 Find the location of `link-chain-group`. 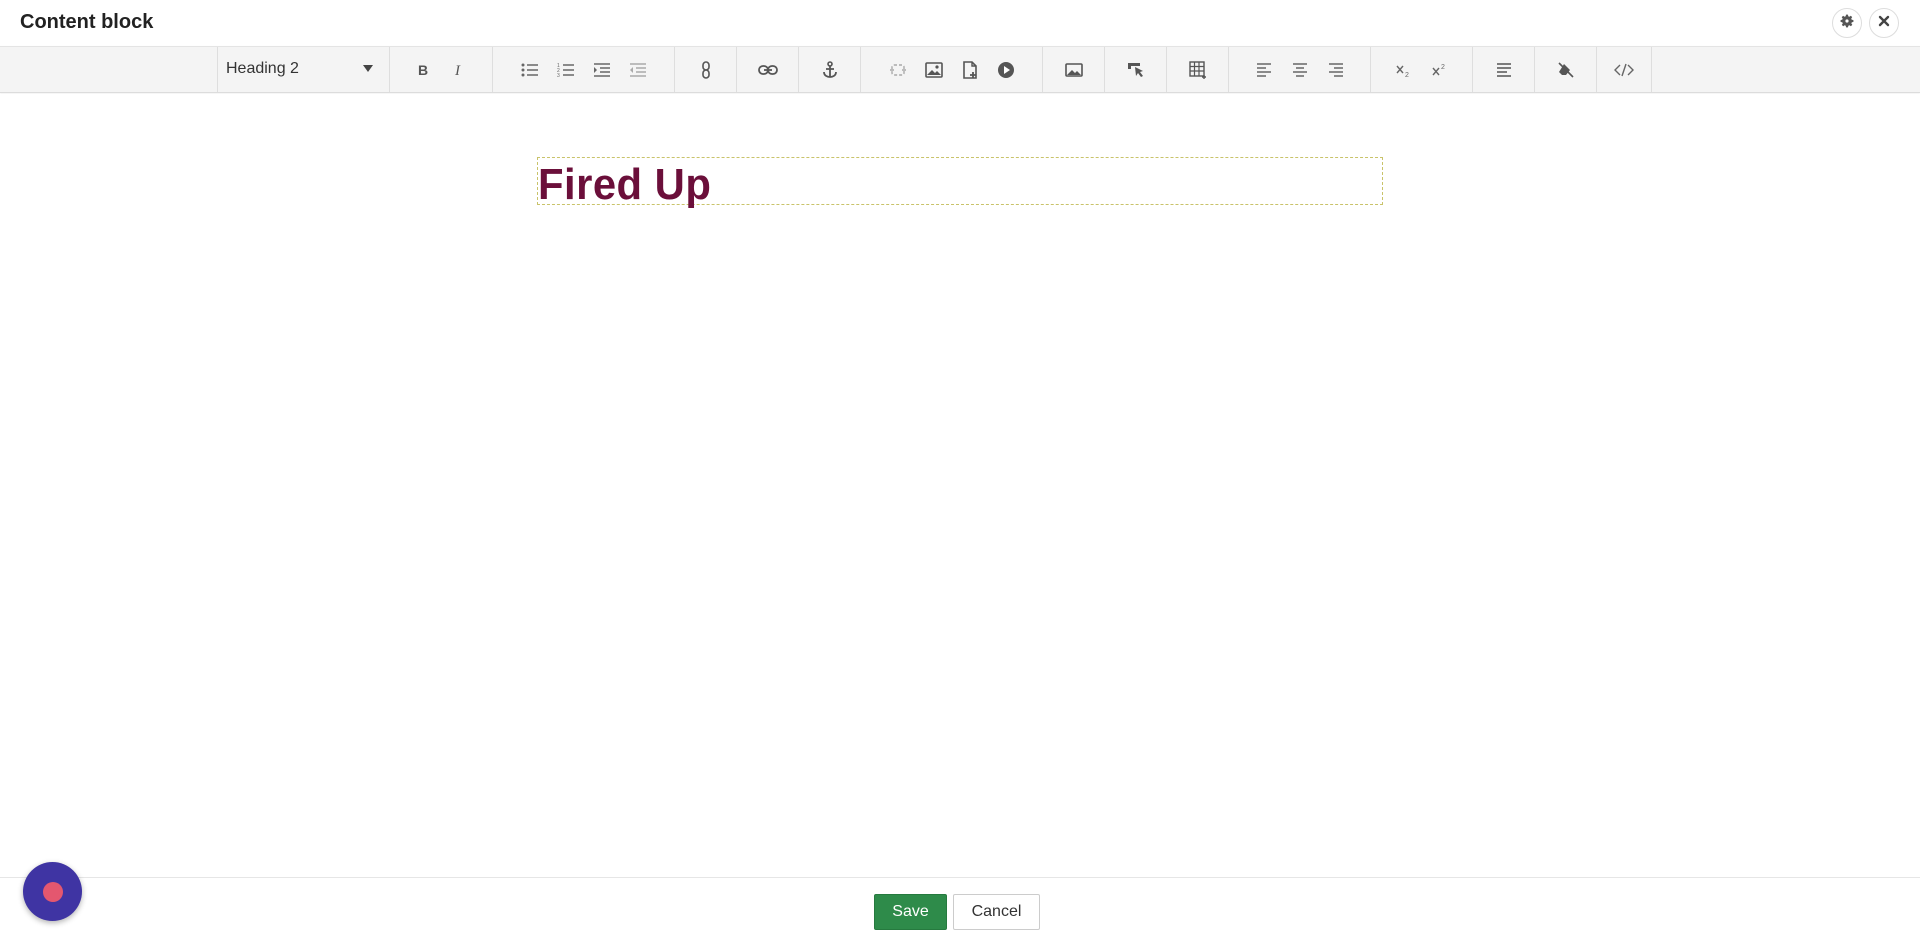

link-chain-group is located at coordinates (706, 69).